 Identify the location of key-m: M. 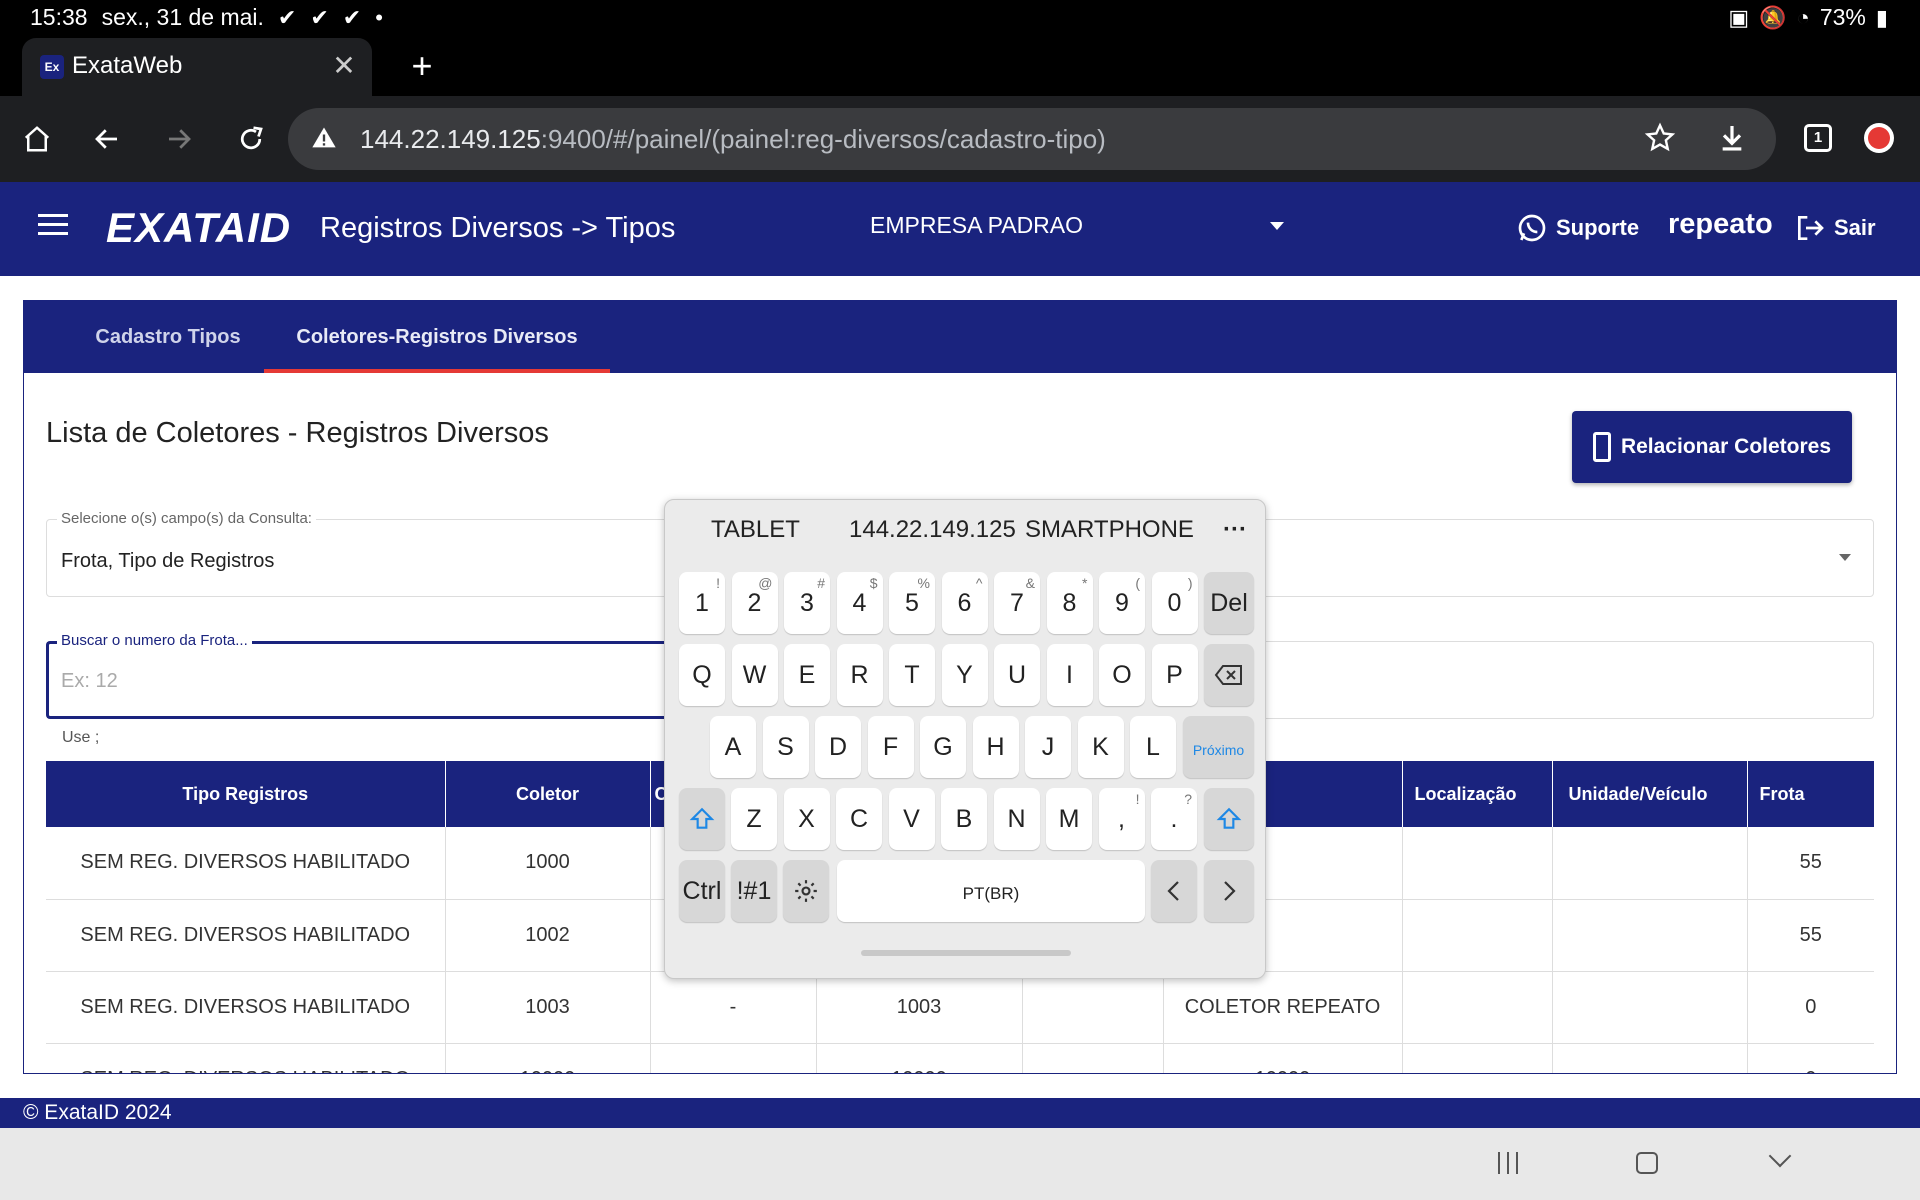
(1069, 819).